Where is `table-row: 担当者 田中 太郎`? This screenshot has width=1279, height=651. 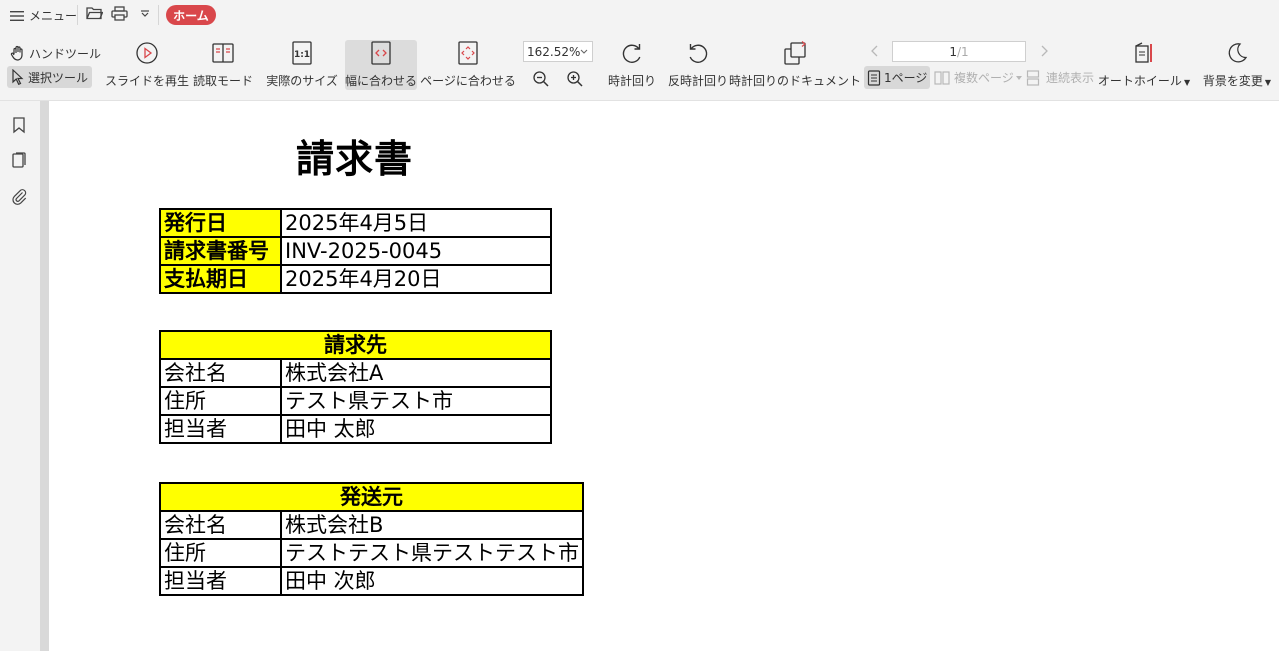 table-row: 担当者 田中 太郎 is located at coordinates (355, 429).